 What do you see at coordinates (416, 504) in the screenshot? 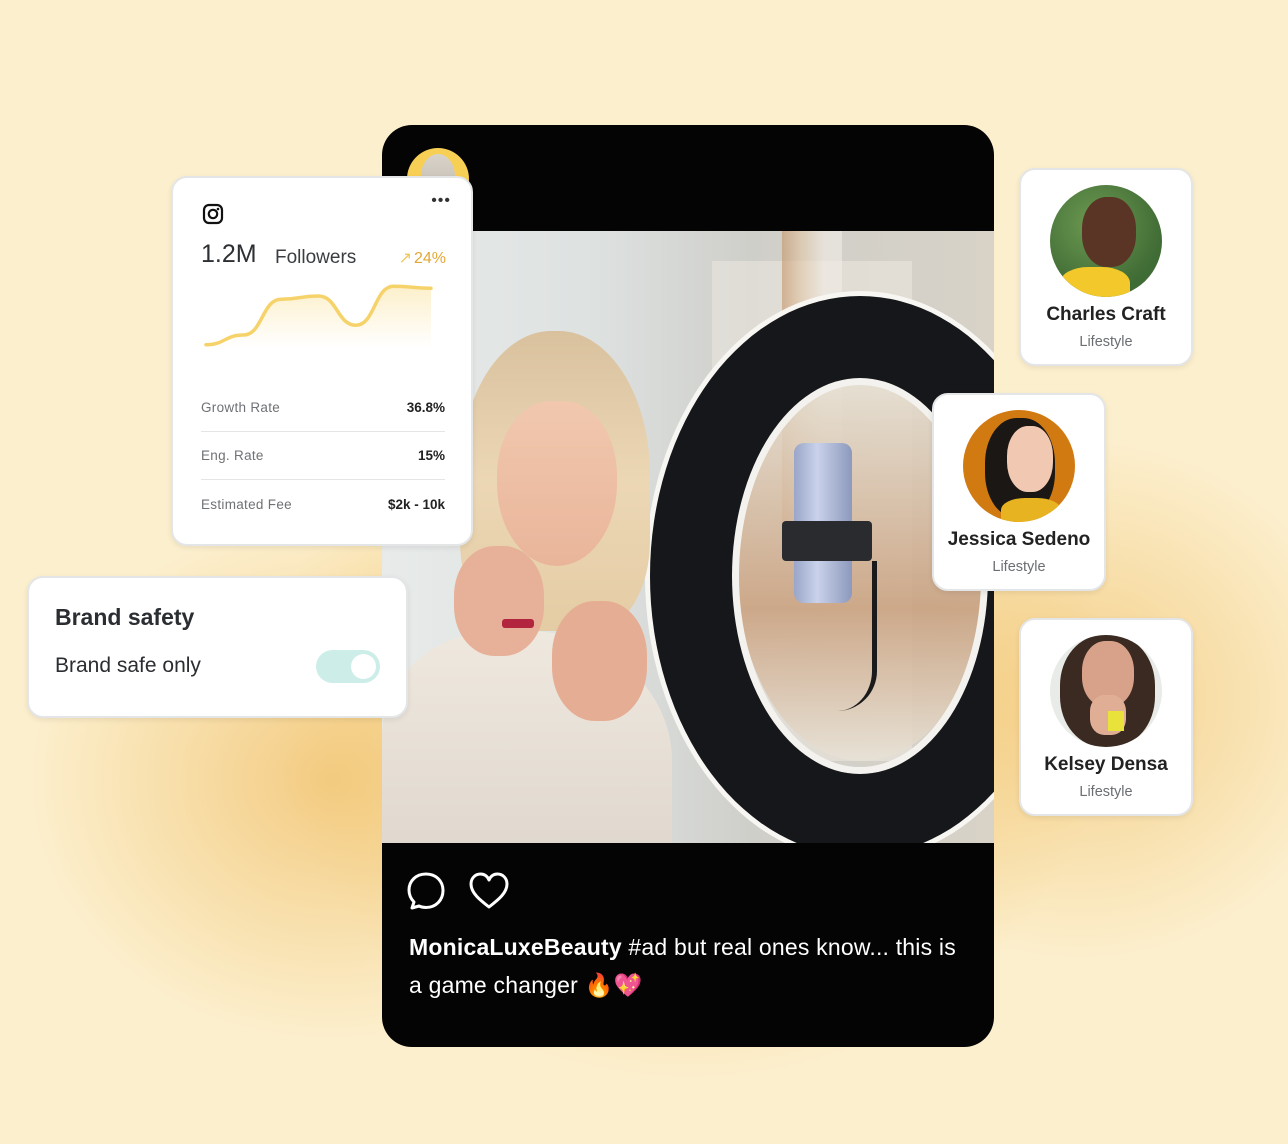
I see `stat-value: $2k - 10k` at bounding box center [416, 504].